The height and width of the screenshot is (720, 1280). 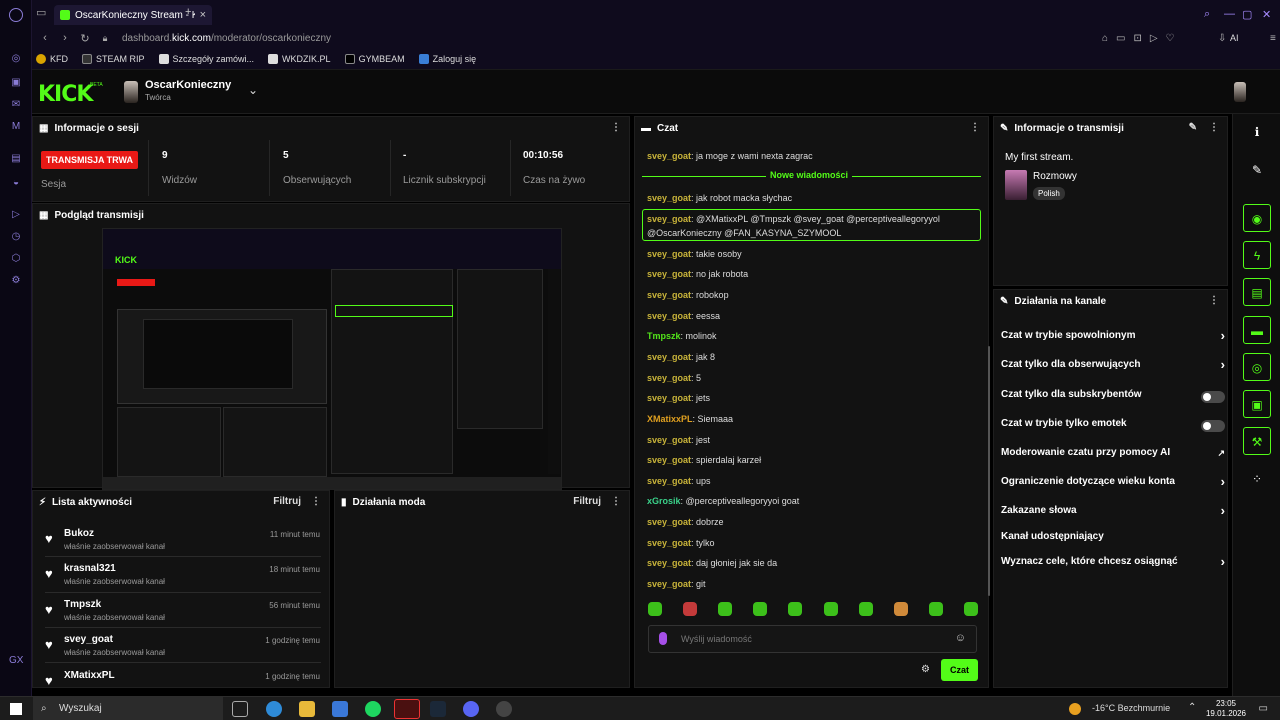 I want to click on whatsapp-icon: ✉, so click(x=16, y=105).